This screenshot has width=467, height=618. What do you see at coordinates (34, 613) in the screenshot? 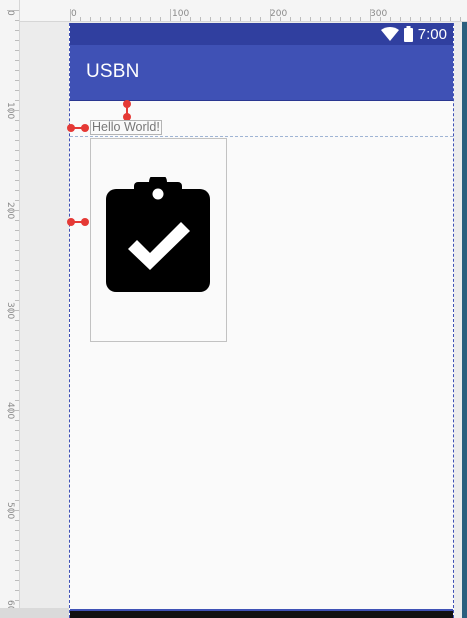
I see `canvas-gutter` at bounding box center [34, 613].